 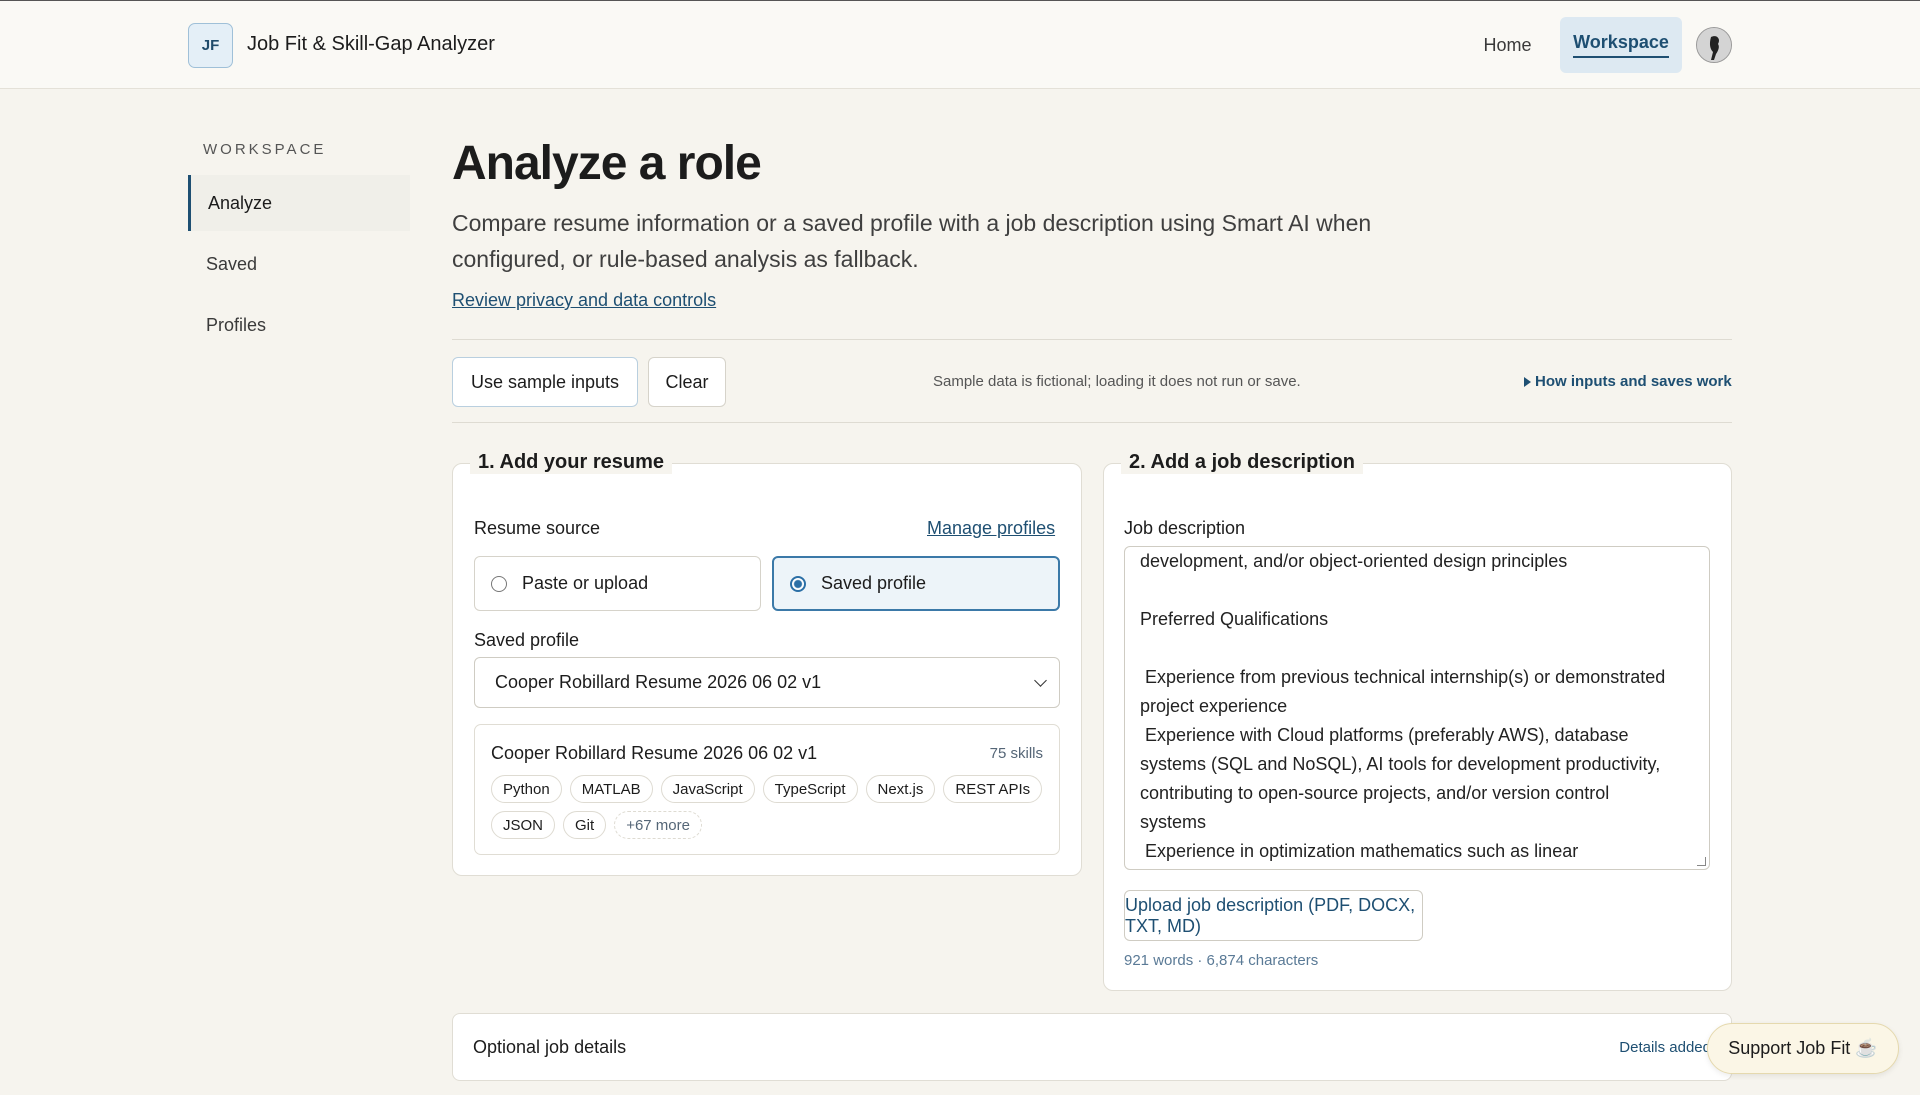 I want to click on nav-workspace: Workspace, so click(x=1621, y=45).